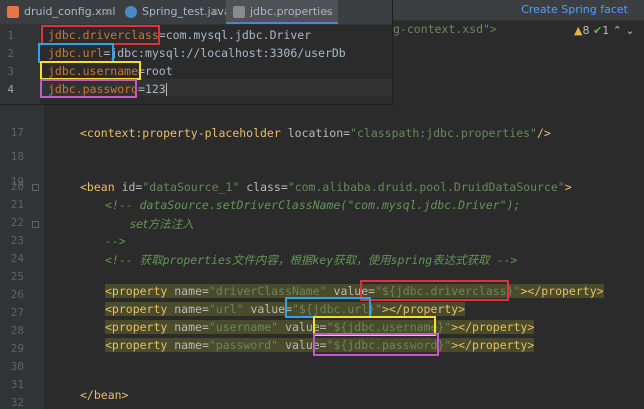 This screenshot has width=644, height=409. Describe the element at coordinates (617, 30) in the screenshot. I see `chevron-up-icon: ⌃` at that location.